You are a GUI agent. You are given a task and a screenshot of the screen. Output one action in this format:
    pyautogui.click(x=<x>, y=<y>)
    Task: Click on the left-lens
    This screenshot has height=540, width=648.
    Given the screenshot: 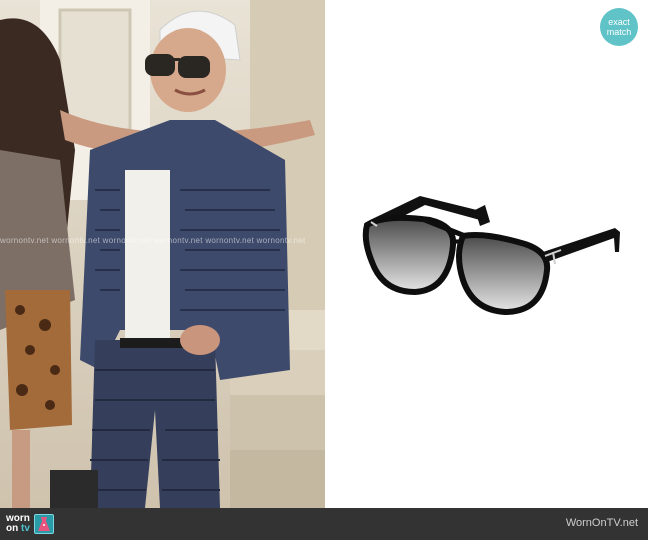 What is the action you would take?
    pyautogui.click(x=409, y=255)
    